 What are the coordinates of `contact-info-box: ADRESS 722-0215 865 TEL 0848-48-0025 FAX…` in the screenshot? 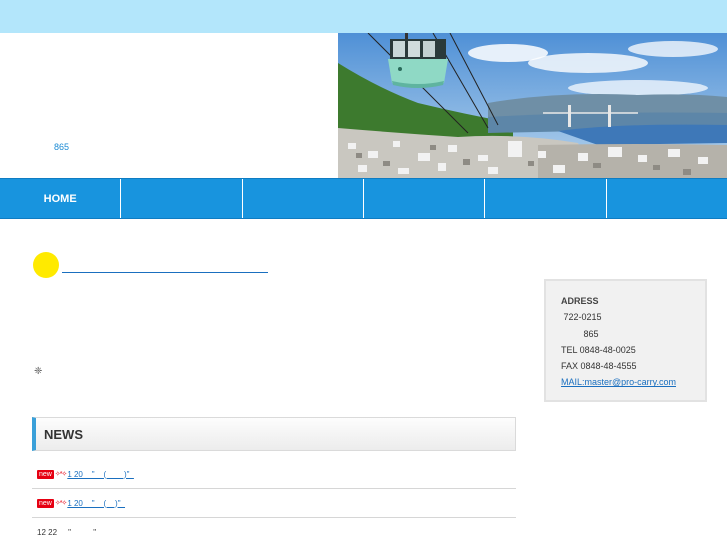 It's located at (625, 340).